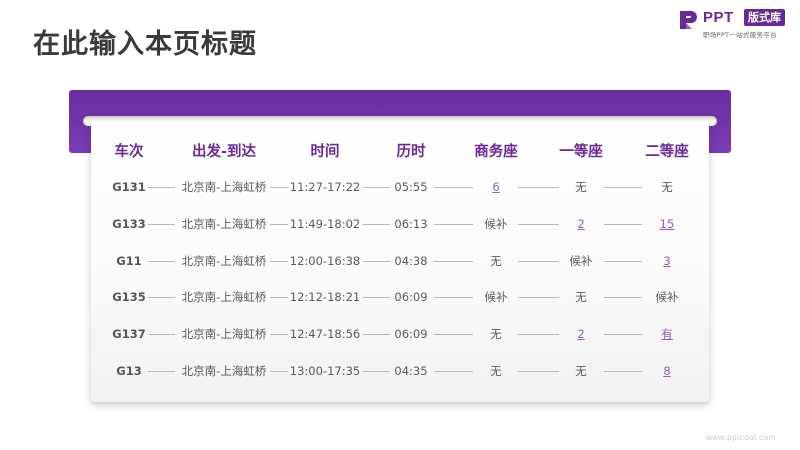  Describe the element at coordinates (325, 152) in the screenshot. I see `header-time: 时间` at that location.